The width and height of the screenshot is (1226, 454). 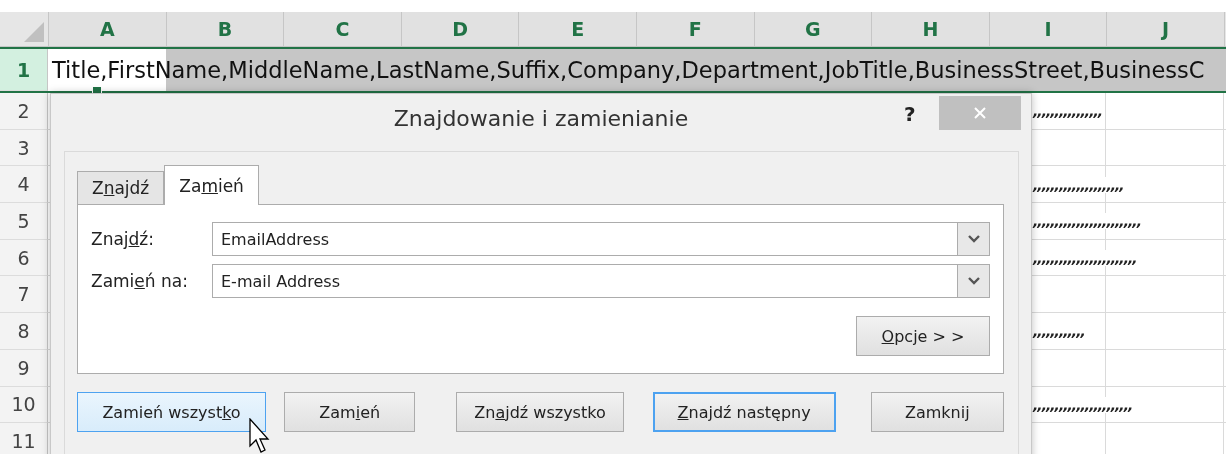 I want to click on column-header: J, so click(x=1166, y=29).